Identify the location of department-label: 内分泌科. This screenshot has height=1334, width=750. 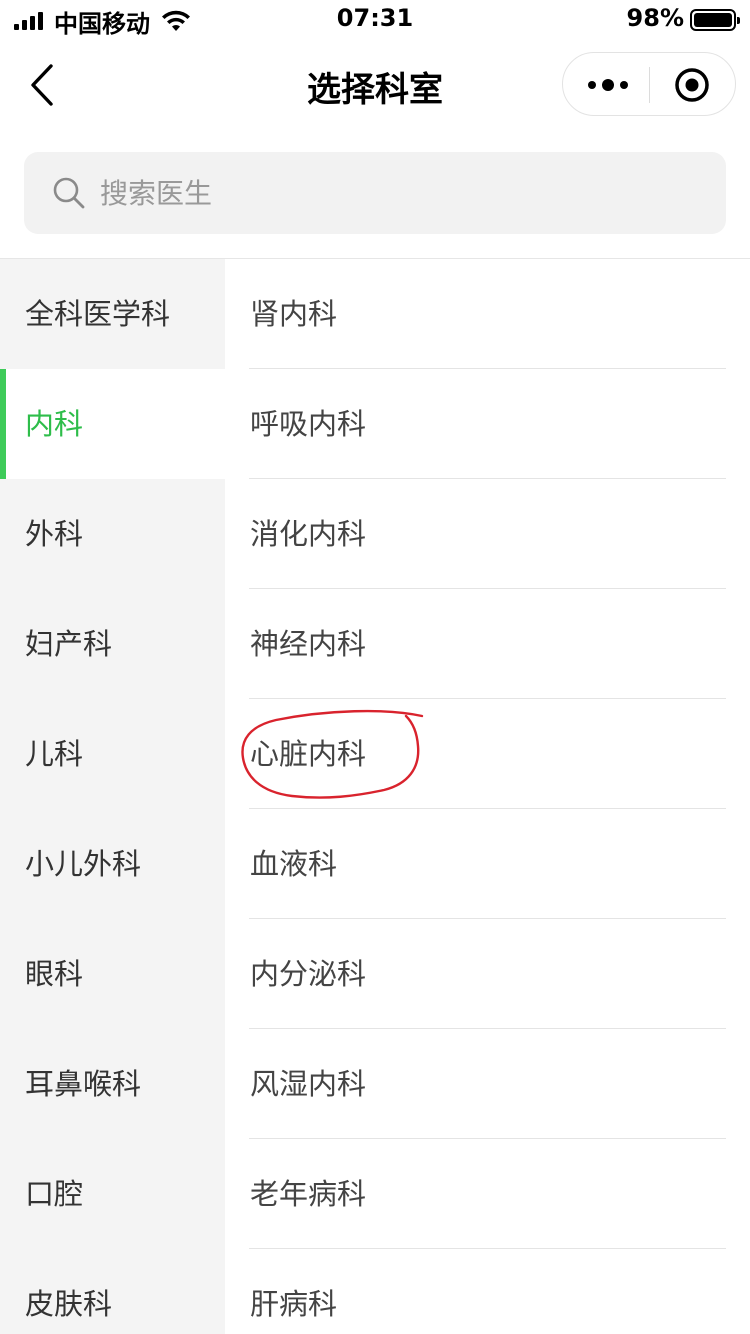
(308, 974).